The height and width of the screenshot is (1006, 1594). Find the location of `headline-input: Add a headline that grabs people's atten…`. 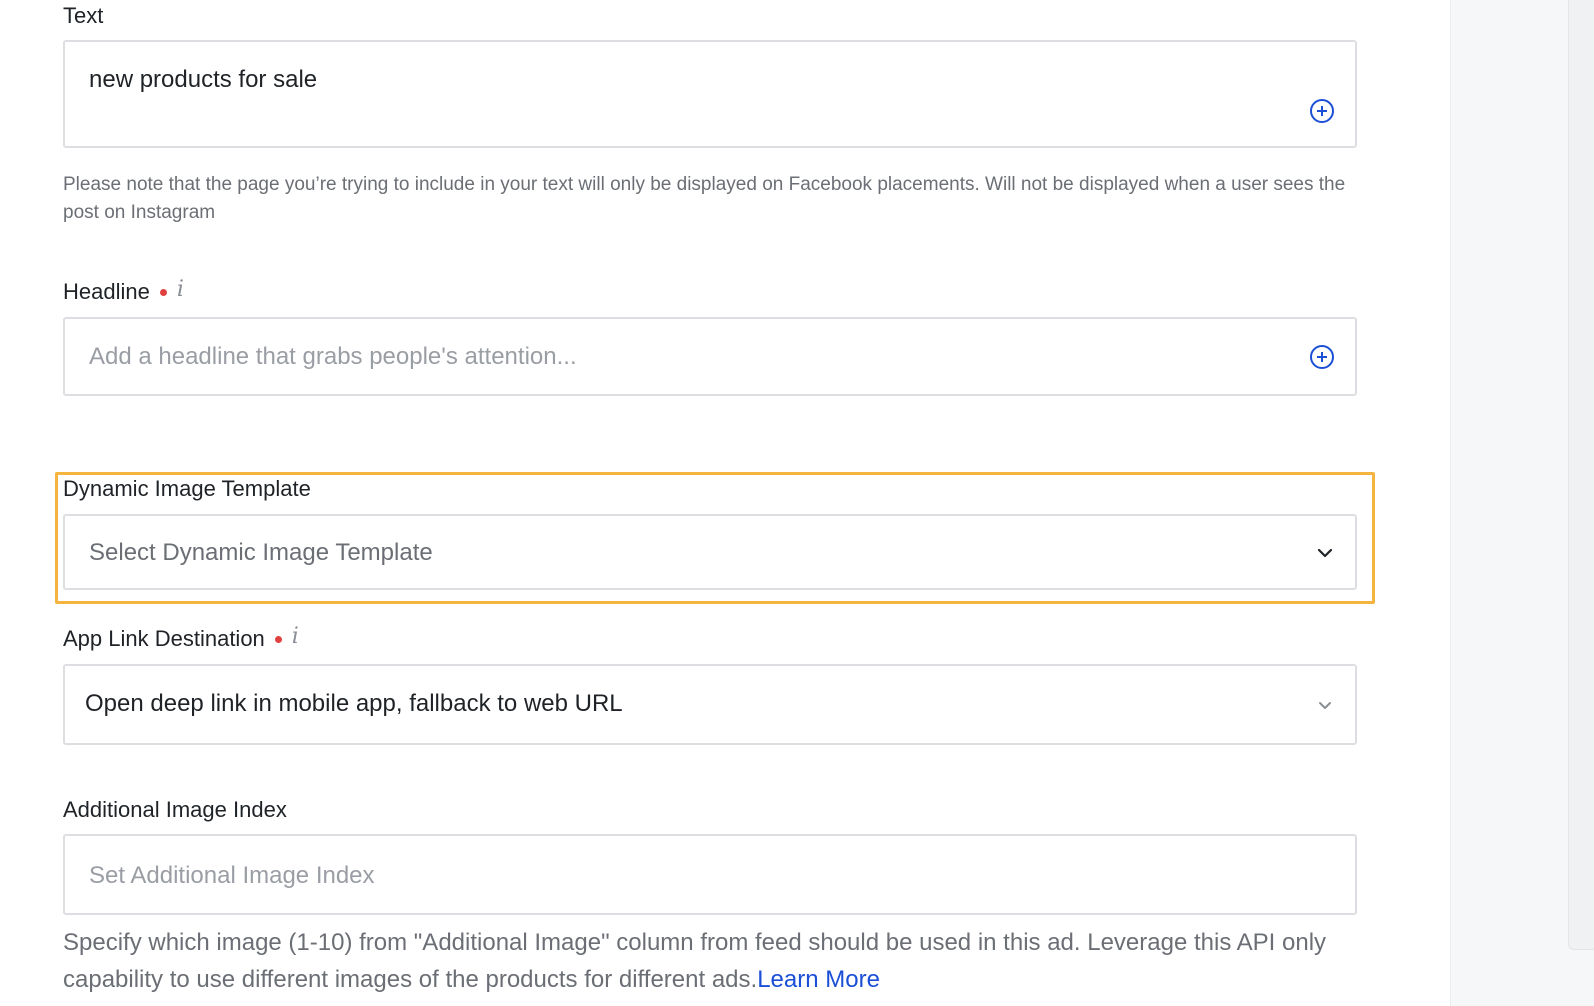

headline-input: Add a headline that grabs people's atten… is located at coordinates (710, 356).